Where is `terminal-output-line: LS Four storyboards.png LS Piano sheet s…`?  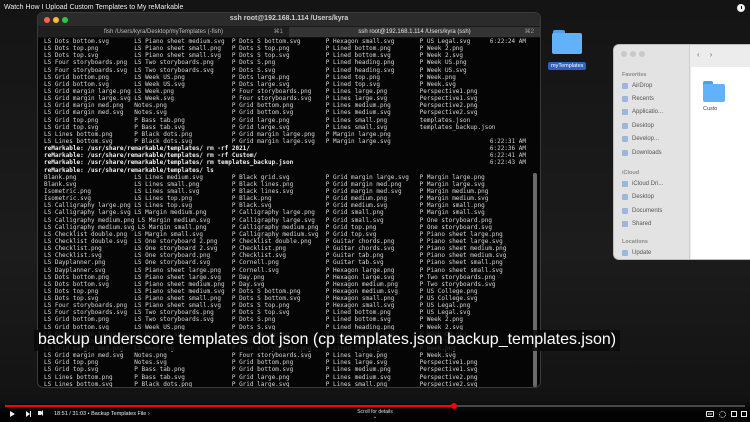 terminal-output-line: LS Four storyboards.png LS Piano sheet s… is located at coordinates (257, 306).